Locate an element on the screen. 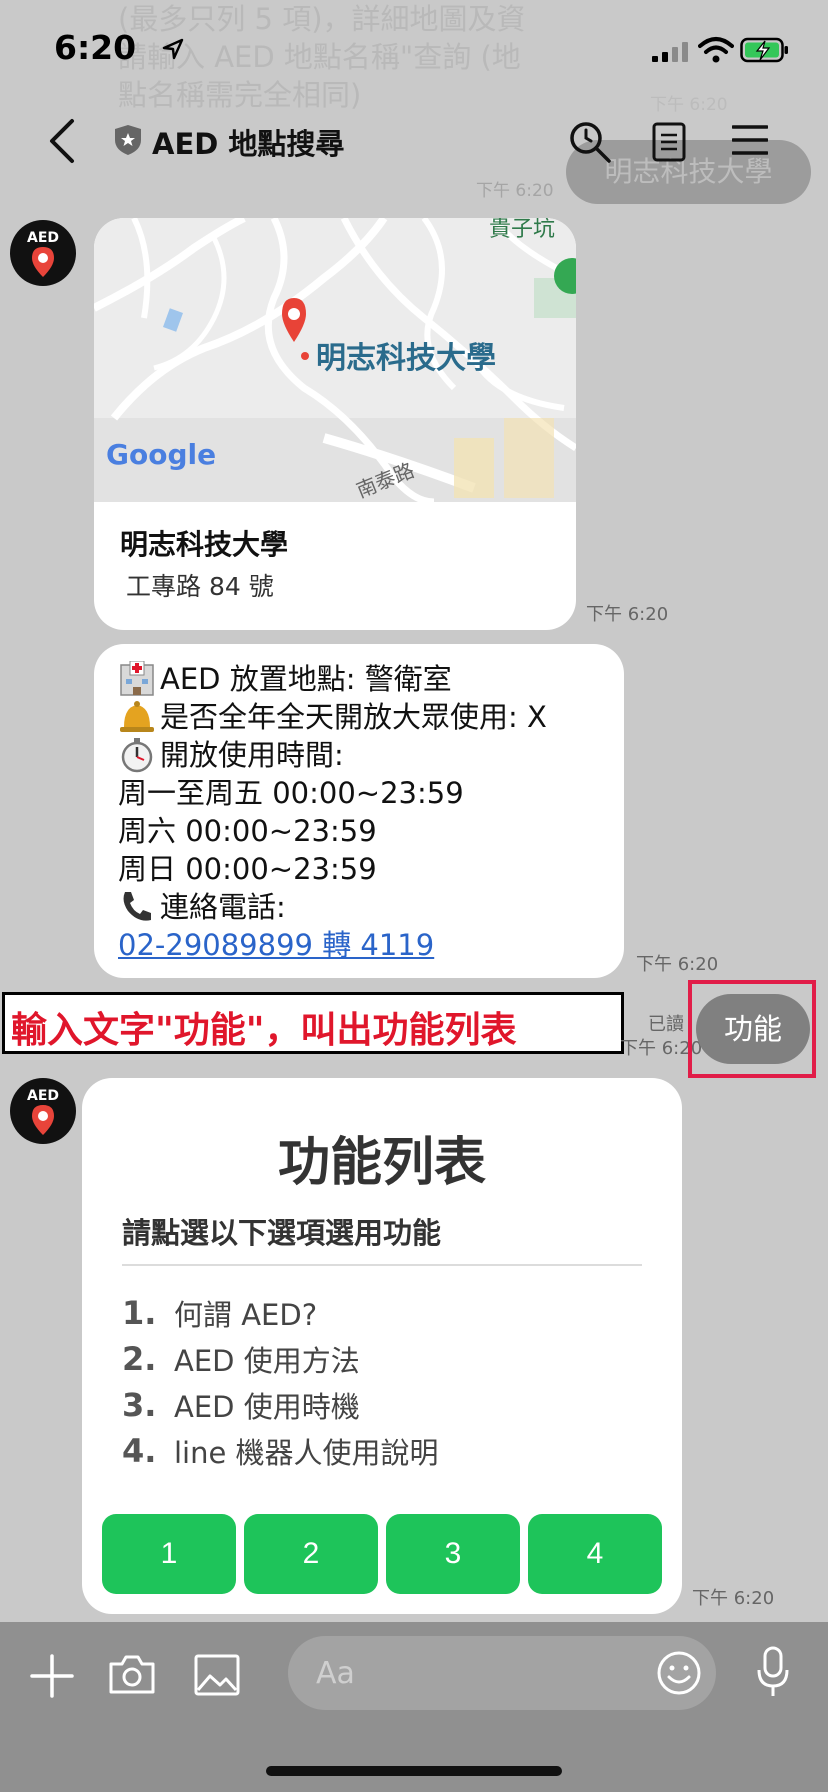  wifi-icon is located at coordinates (716, 50).